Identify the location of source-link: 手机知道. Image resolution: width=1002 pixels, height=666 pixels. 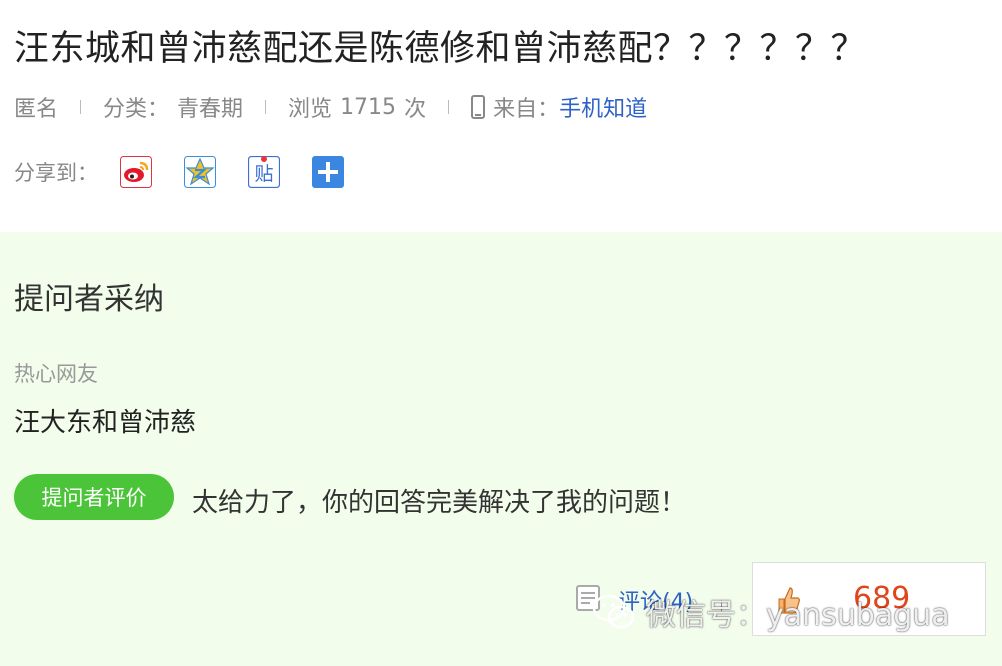
(603, 107).